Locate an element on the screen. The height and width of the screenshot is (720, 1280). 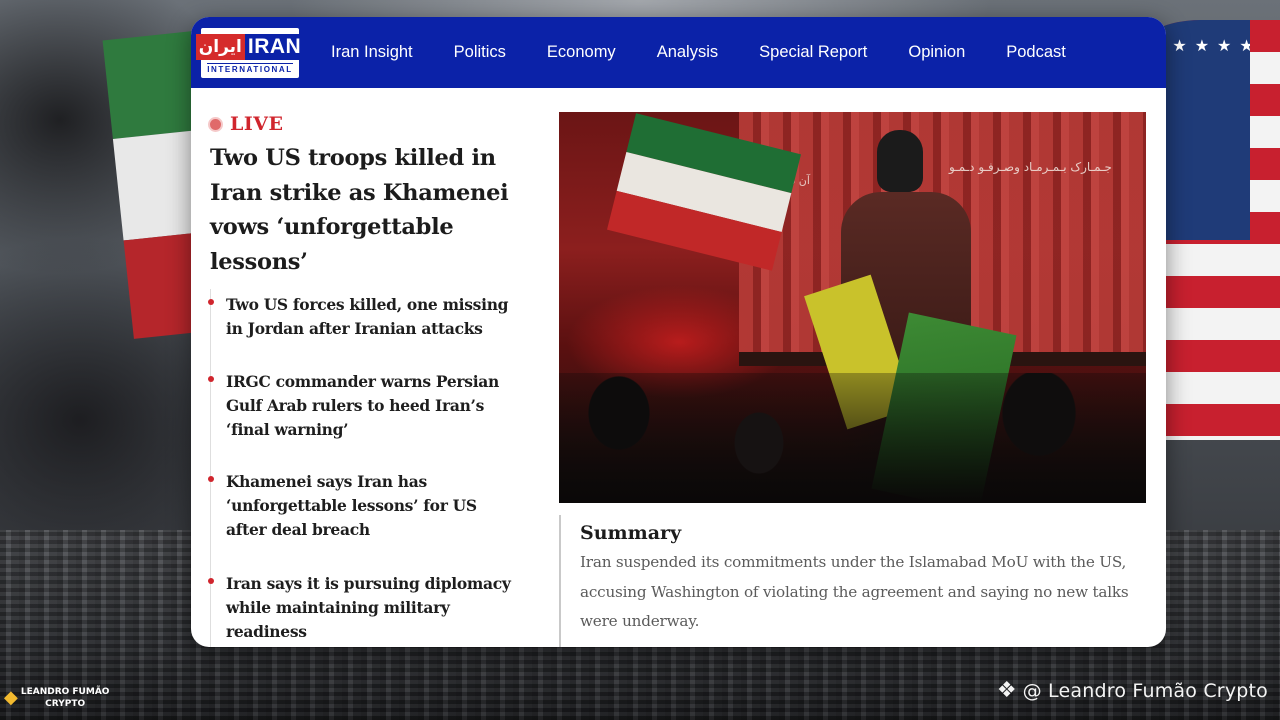
nav-item-economy: Economy is located at coordinates (581, 52).